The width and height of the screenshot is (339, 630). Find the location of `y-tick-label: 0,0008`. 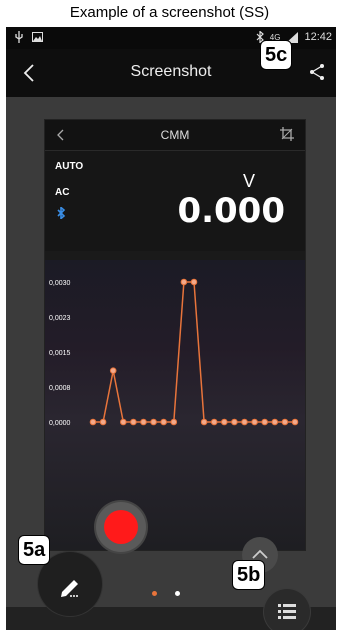

y-tick-label: 0,0008 is located at coordinates (60, 388).